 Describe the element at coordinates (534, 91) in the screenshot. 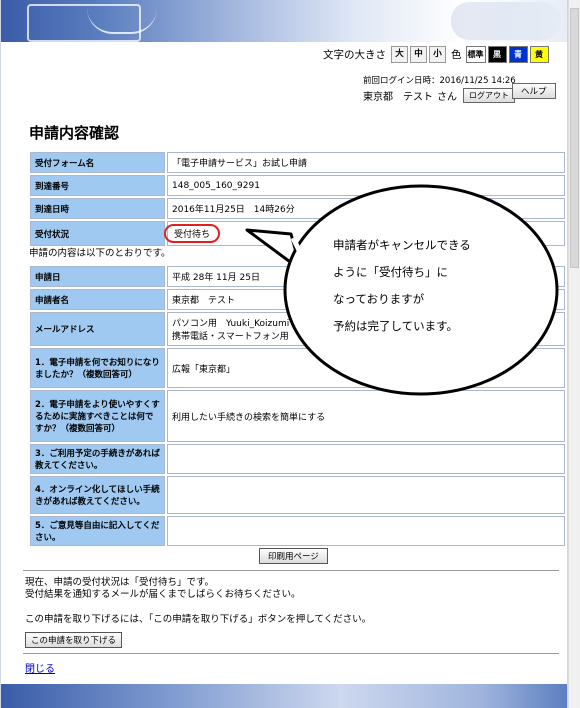

I see `help-button: ヘルプ` at that location.